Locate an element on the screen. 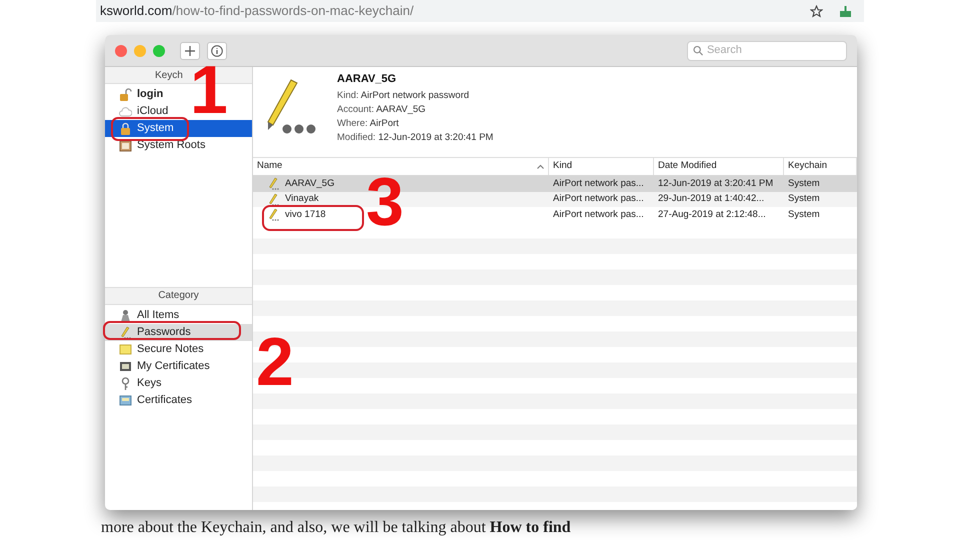  keychain-item: System is located at coordinates (178, 128).